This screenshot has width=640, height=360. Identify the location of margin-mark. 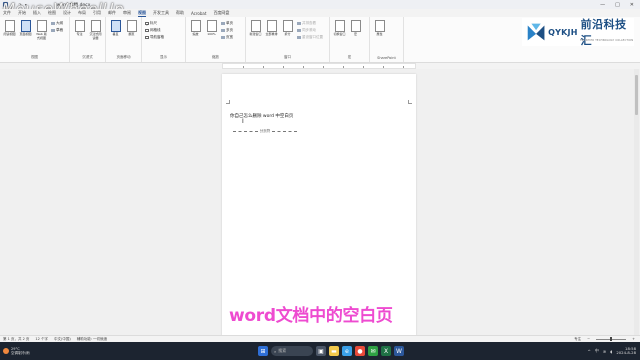
(410, 102).